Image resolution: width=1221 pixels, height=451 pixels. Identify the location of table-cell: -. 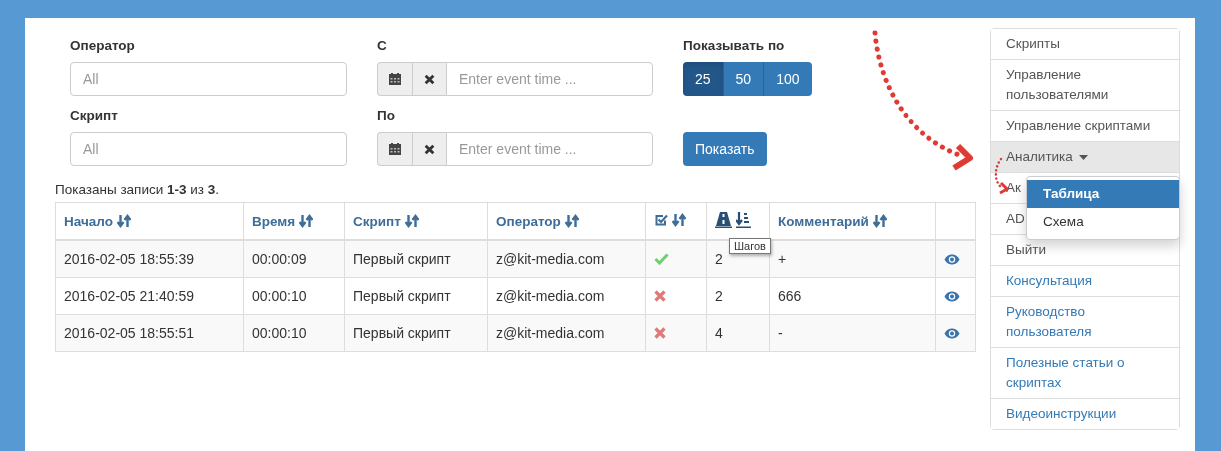
(852, 333).